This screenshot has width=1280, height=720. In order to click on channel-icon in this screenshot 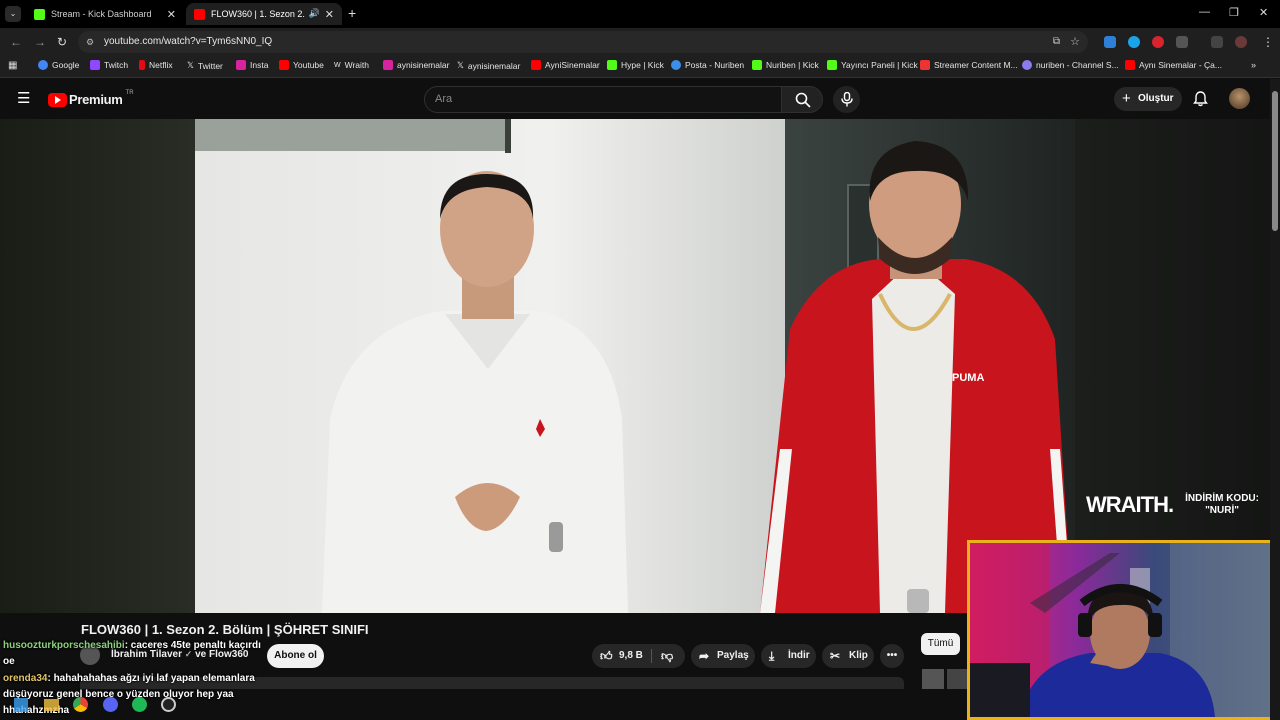, I will do `click(1027, 65)`.